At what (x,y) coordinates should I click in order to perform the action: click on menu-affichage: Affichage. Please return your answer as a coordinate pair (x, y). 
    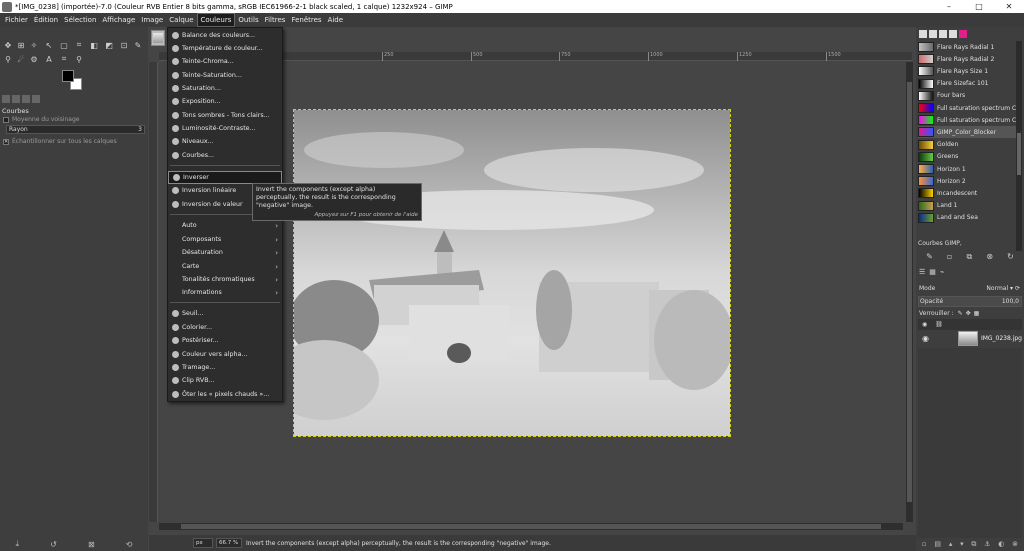
    Looking at the image, I should click on (118, 20).